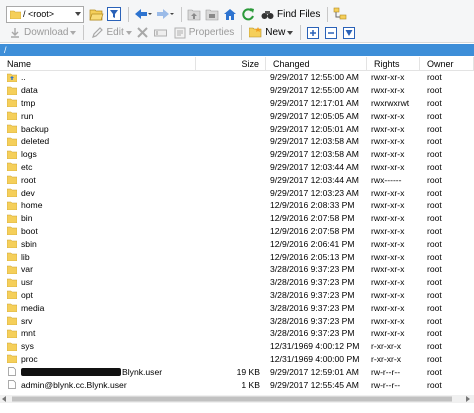 The width and height of the screenshot is (474, 413). I want to click on edit-button: Edit, so click(111, 32).